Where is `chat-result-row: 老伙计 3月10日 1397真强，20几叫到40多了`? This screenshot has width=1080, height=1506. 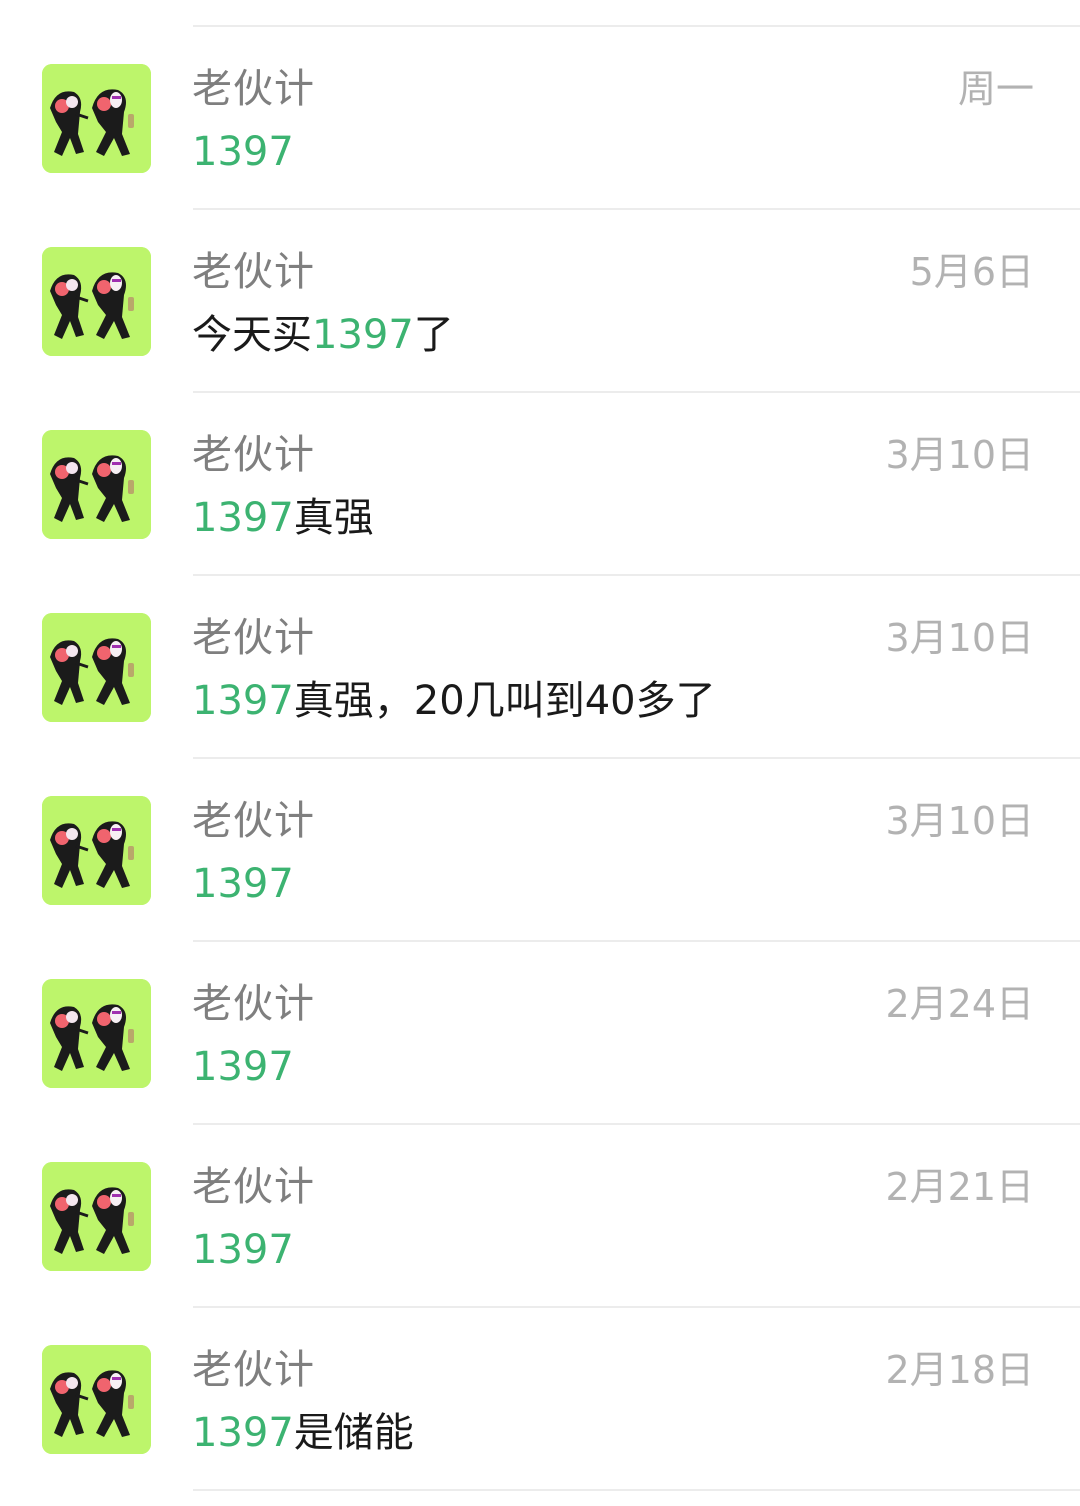 chat-result-row: 老伙计 3月10日 1397真强，20几叫到40多了 is located at coordinates (540, 665).